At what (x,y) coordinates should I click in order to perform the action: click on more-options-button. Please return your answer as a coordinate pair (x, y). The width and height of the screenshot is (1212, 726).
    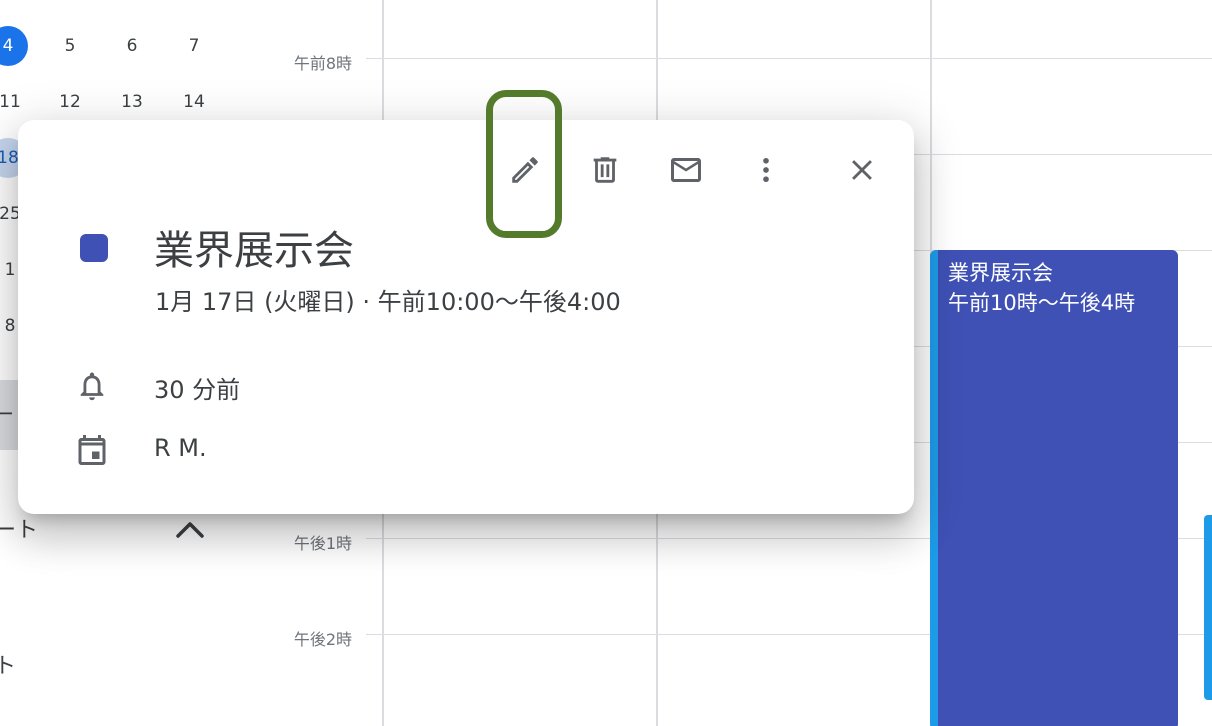
    Looking at the image, I should click on (766, 170).